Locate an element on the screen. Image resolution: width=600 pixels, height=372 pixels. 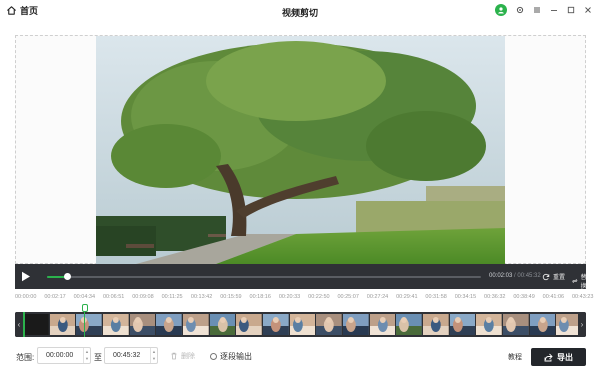
ruler-tick-label: 00:09:08 is located at coordinates (143, 297).